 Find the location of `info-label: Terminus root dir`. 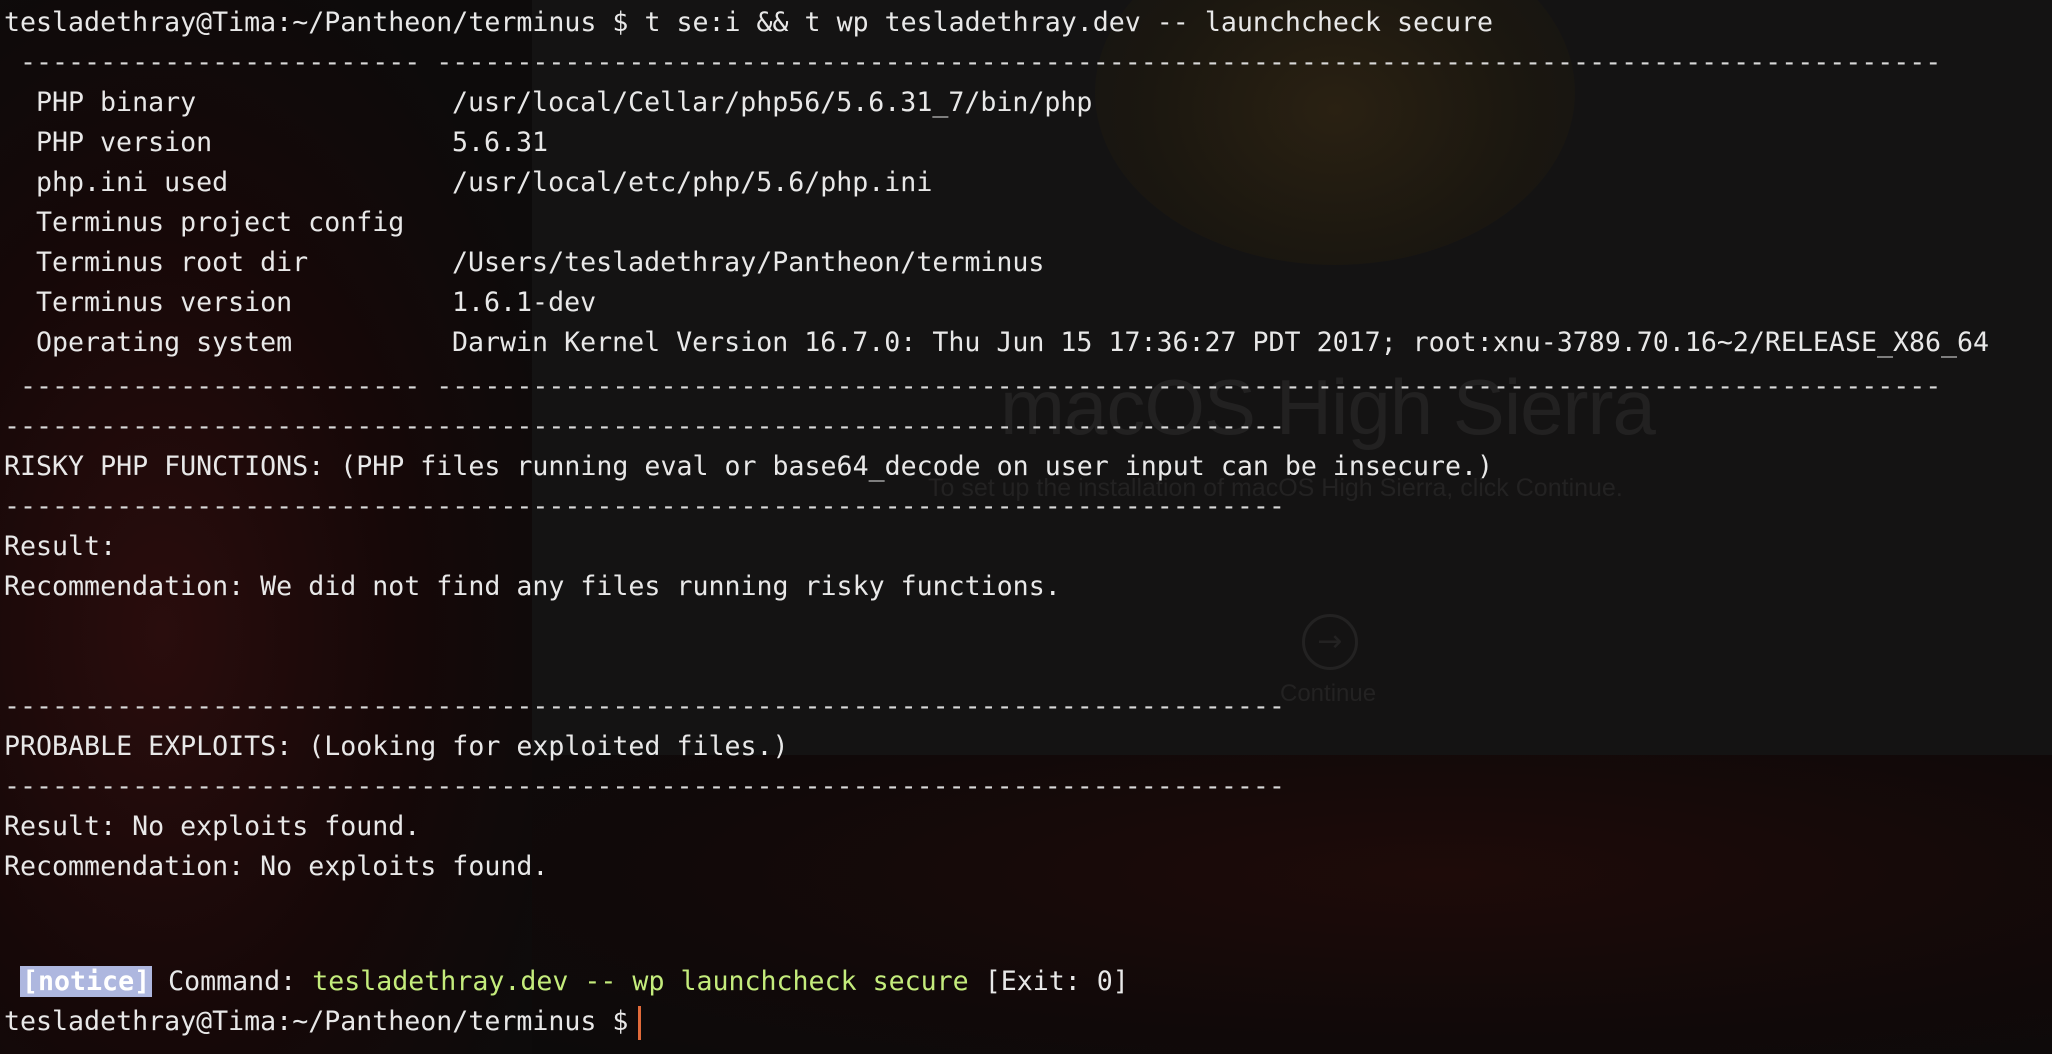

info-label: Terminus root dir is located at coordinates (172, 262).